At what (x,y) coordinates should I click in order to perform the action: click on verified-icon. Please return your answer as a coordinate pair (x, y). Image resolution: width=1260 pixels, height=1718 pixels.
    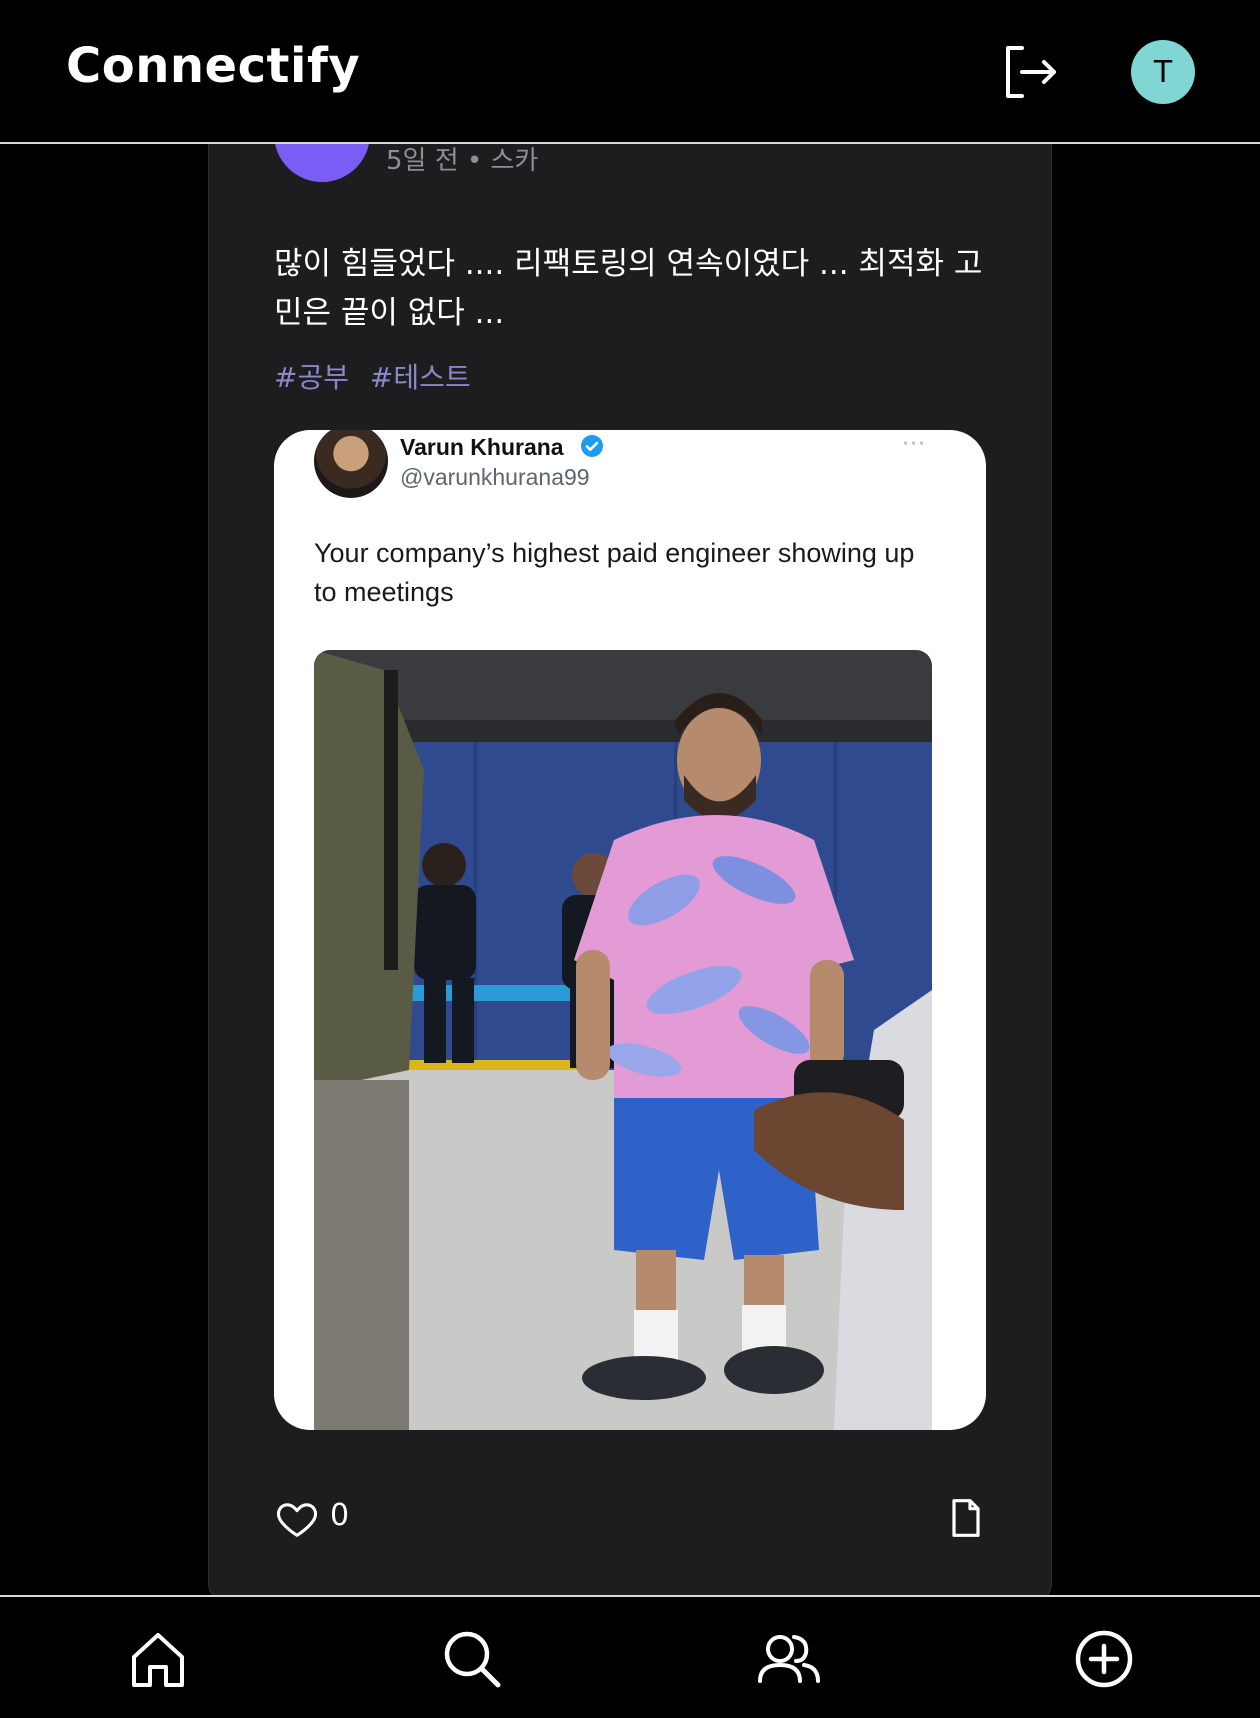
    Looking at the image, I should click on (592, 446).